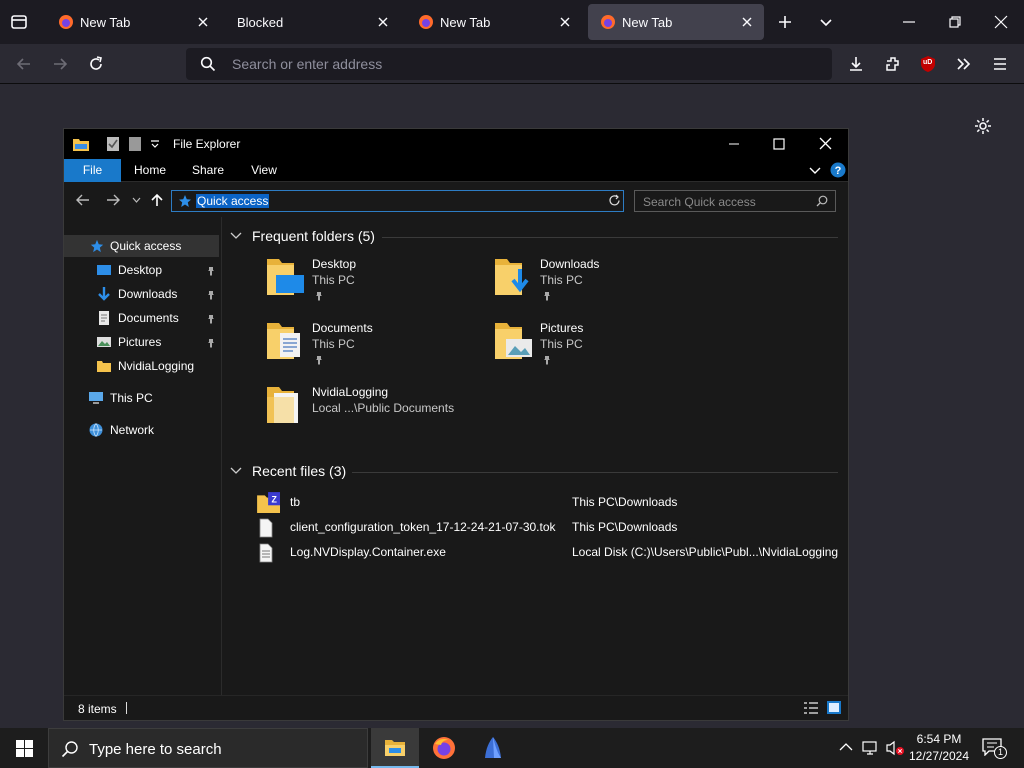  Describe the element at coordinates (383, 408) in the screenshot. I see `folder-location: Local ...\Public Documents` at that location.